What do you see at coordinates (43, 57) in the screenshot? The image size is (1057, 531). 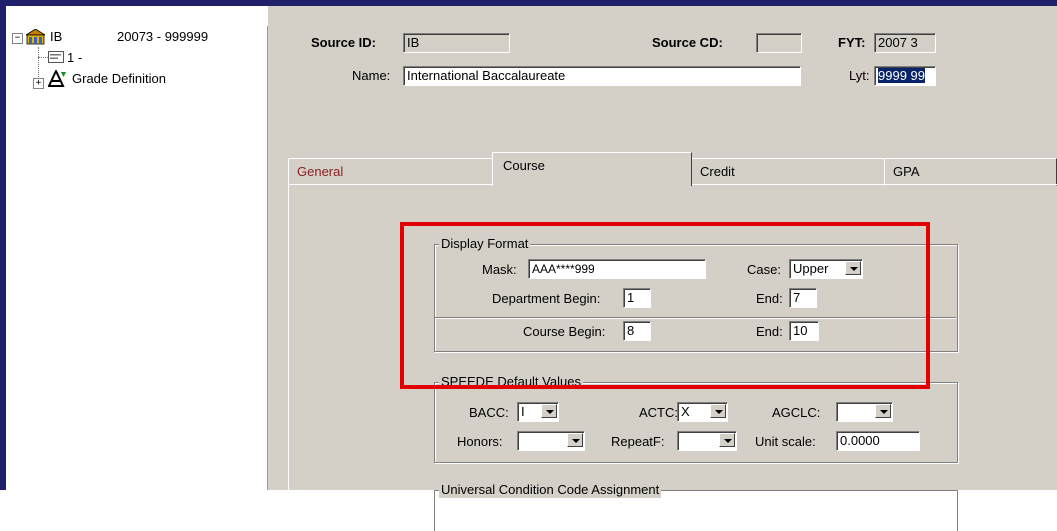 I see `tree-connector` at bounding box center [43, 57].